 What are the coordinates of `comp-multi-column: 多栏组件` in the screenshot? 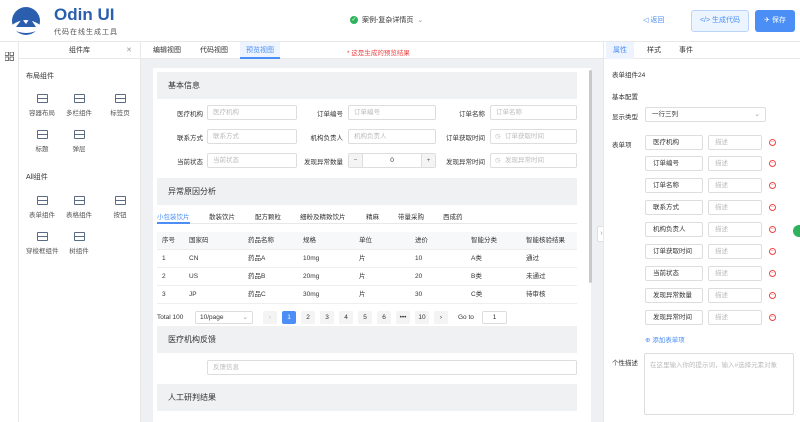 It's located at (79, 109).